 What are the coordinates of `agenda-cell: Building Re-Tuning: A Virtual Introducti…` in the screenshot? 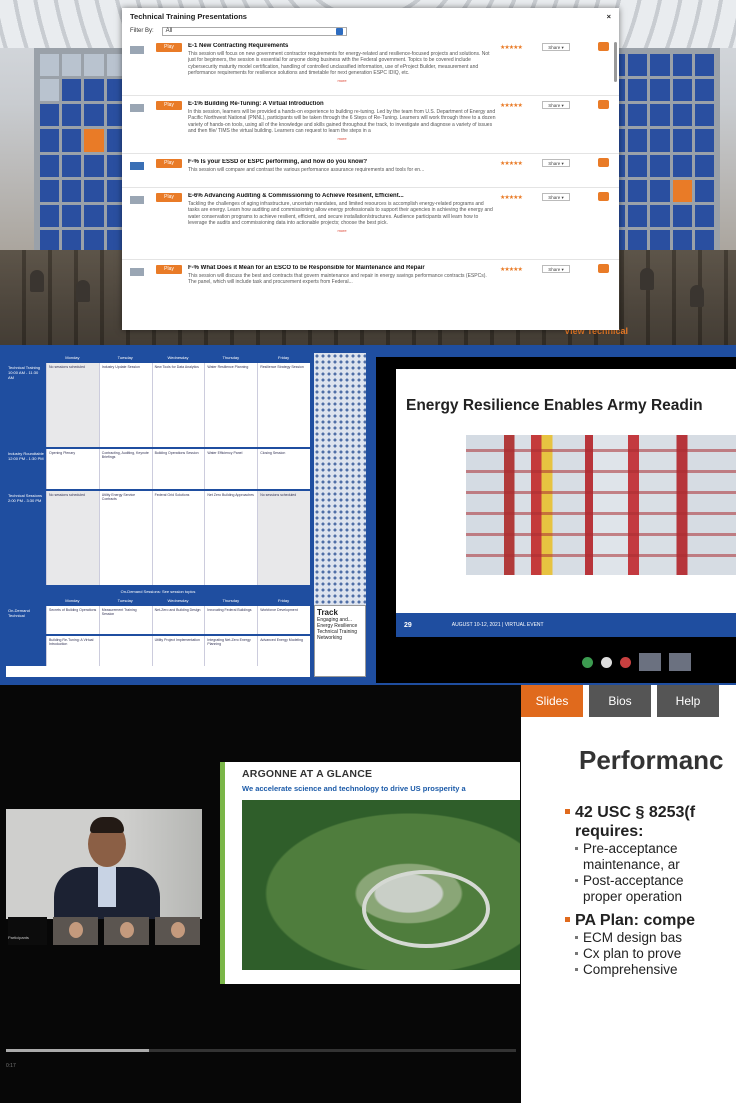 It's located at (72, 651).